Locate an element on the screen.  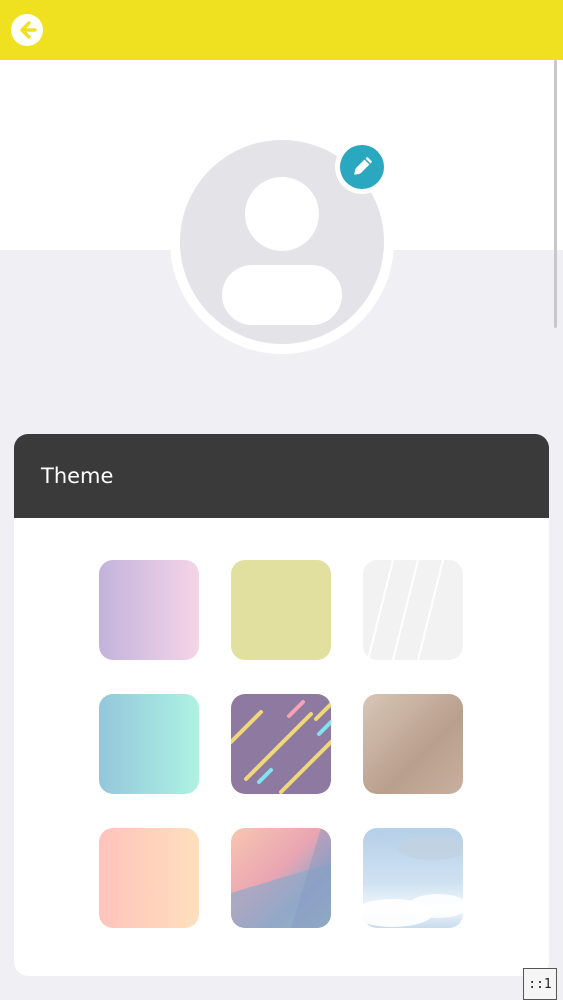
back-button is located at coordinates (27, 30).